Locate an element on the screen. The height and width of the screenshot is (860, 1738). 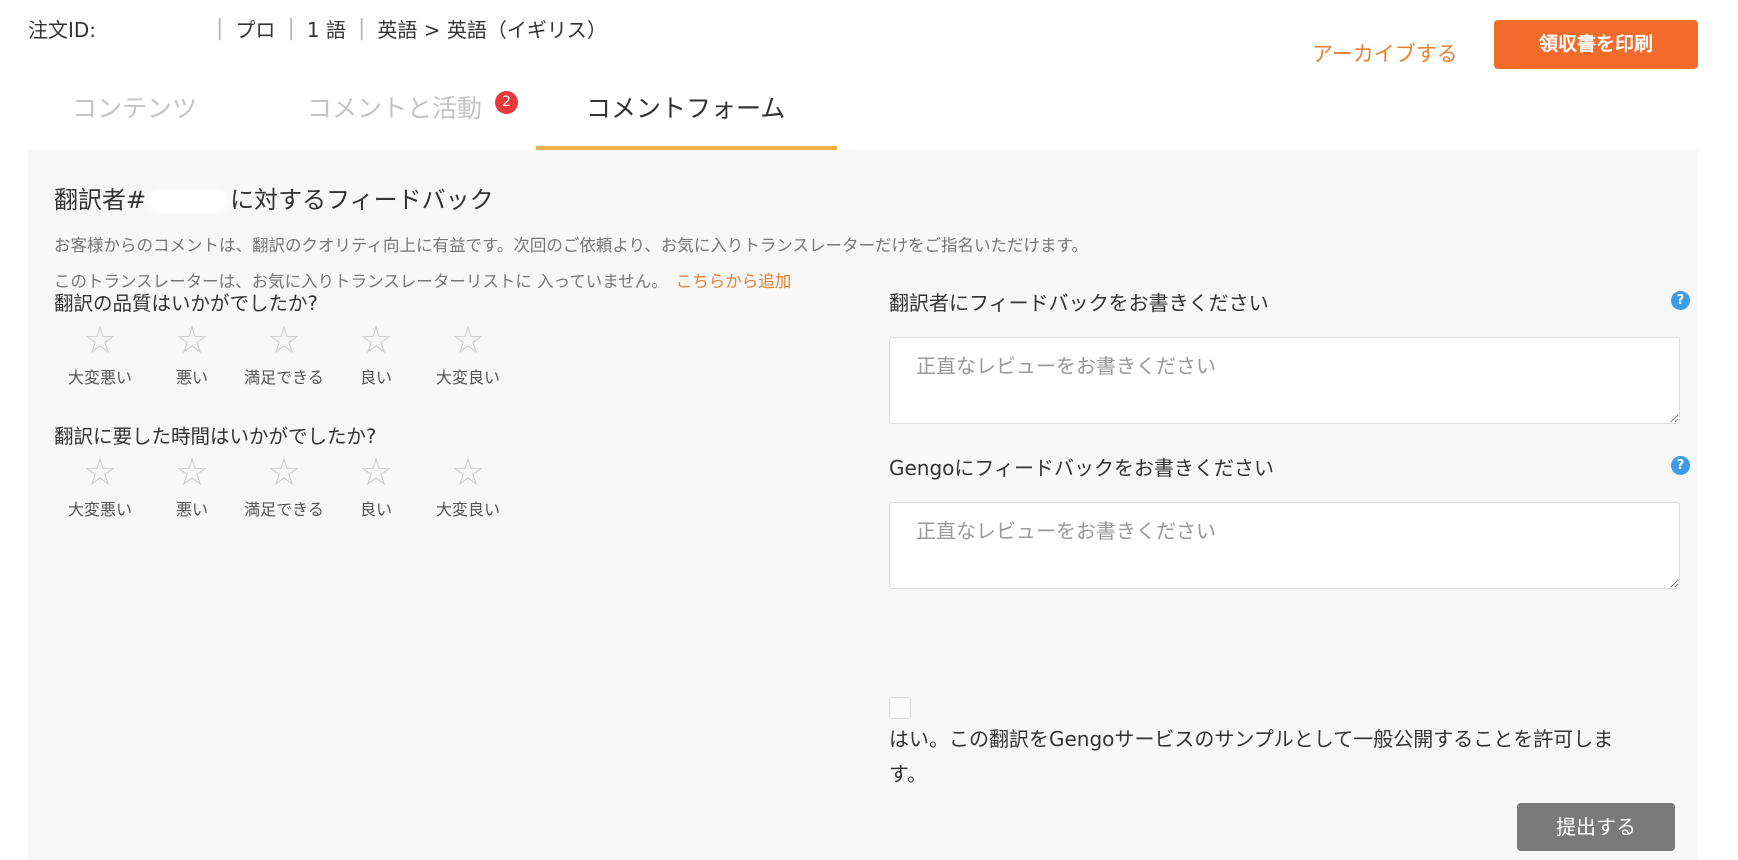
tab-content: コンテンツ is located at coordinates (134, 114).